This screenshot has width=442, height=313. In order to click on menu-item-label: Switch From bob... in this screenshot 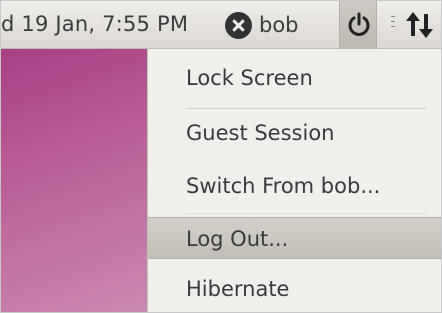, I will do `click(283, 186)`.